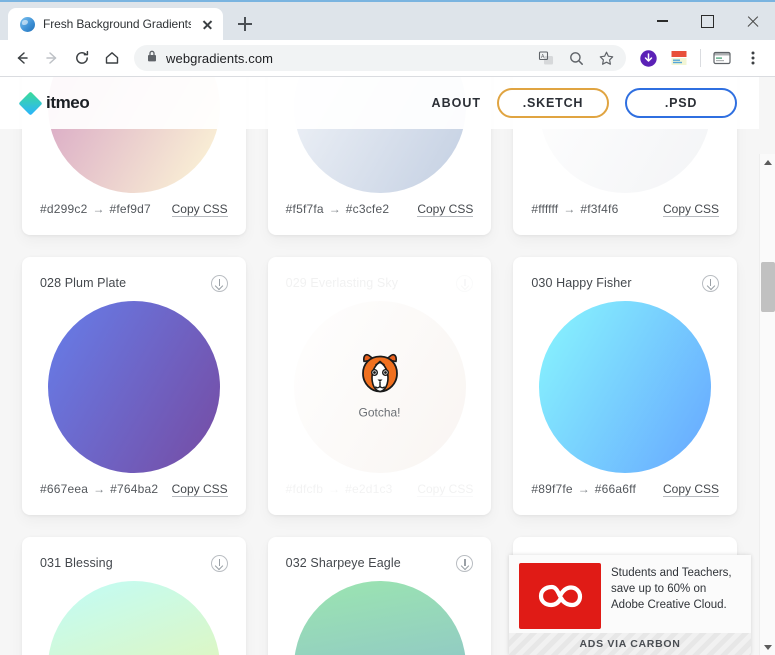  Describe the element at coordinates (379, 103) in the screenshot. I see `site-header: itmeo ABOUT .SKETCH .PSD` at that location.